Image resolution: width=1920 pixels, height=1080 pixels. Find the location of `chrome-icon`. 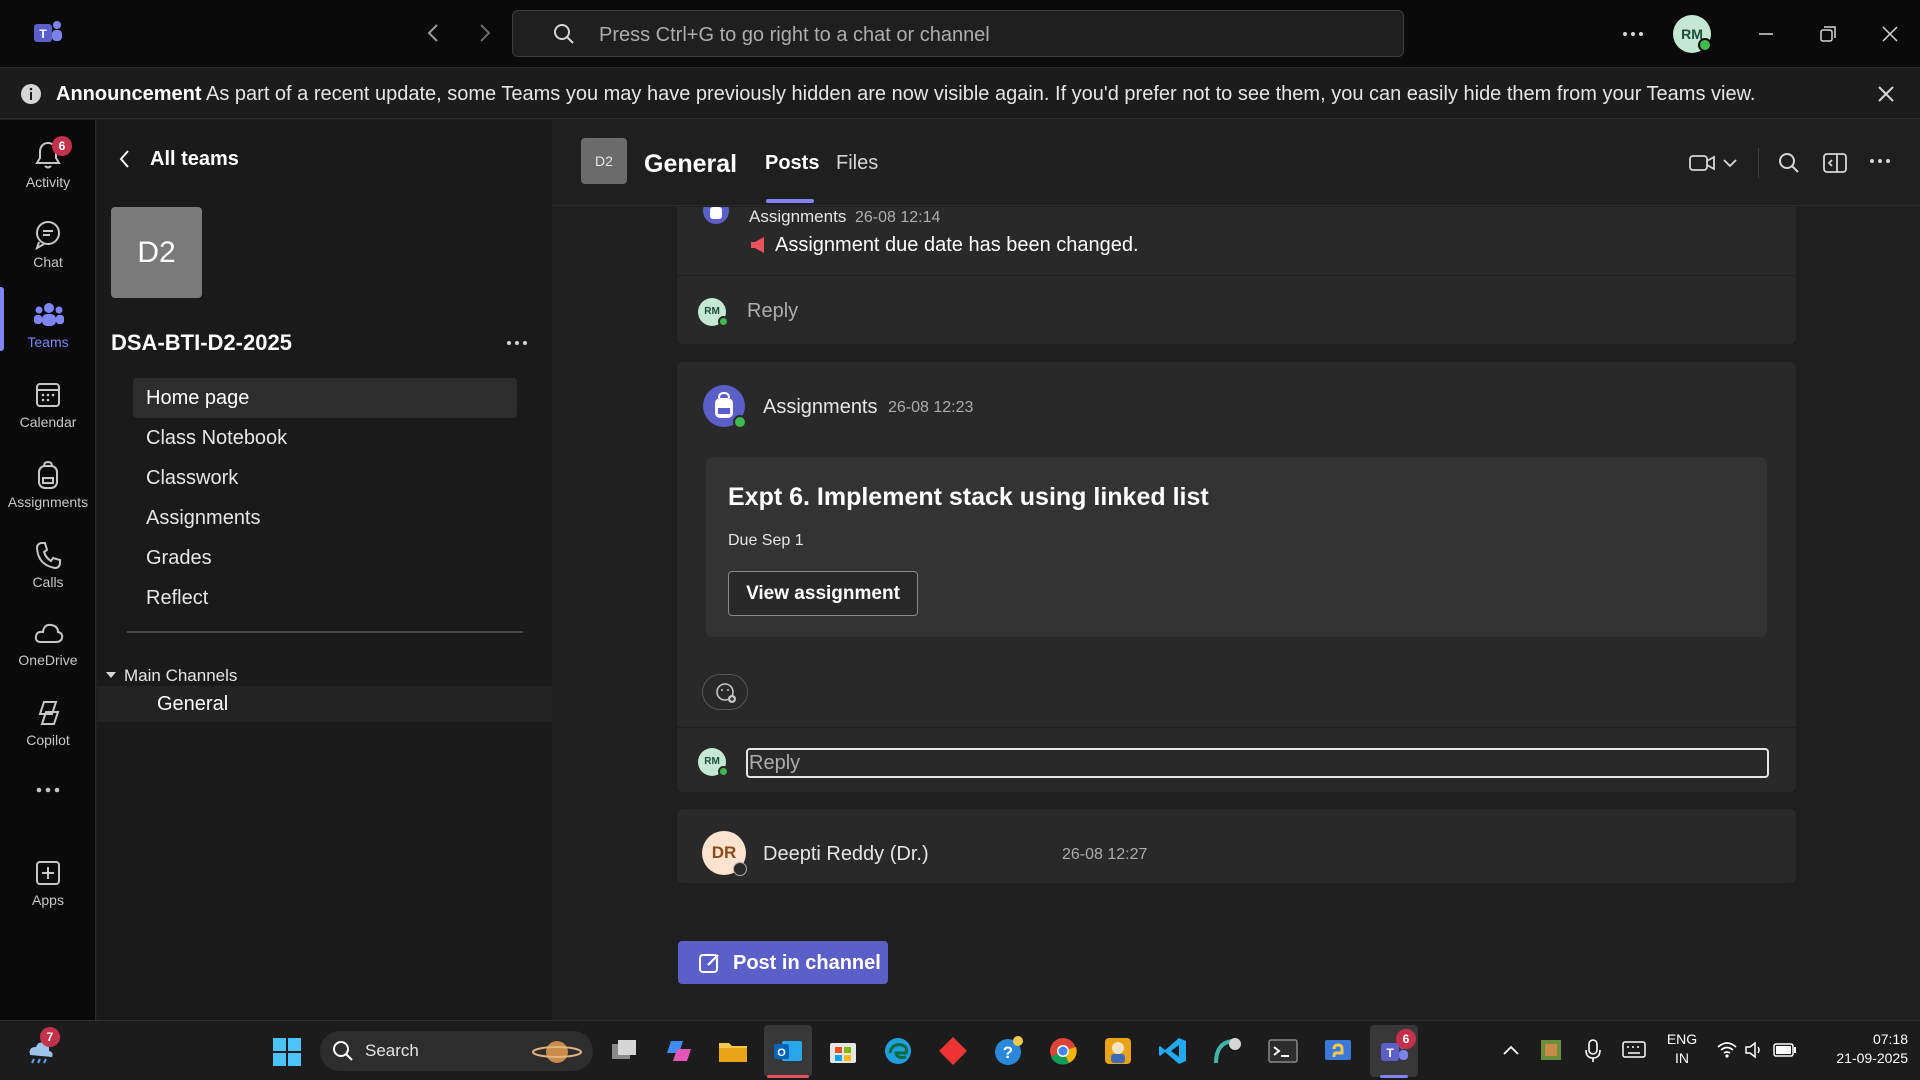

chrome-icon is located at coordinates (1063, 1051).